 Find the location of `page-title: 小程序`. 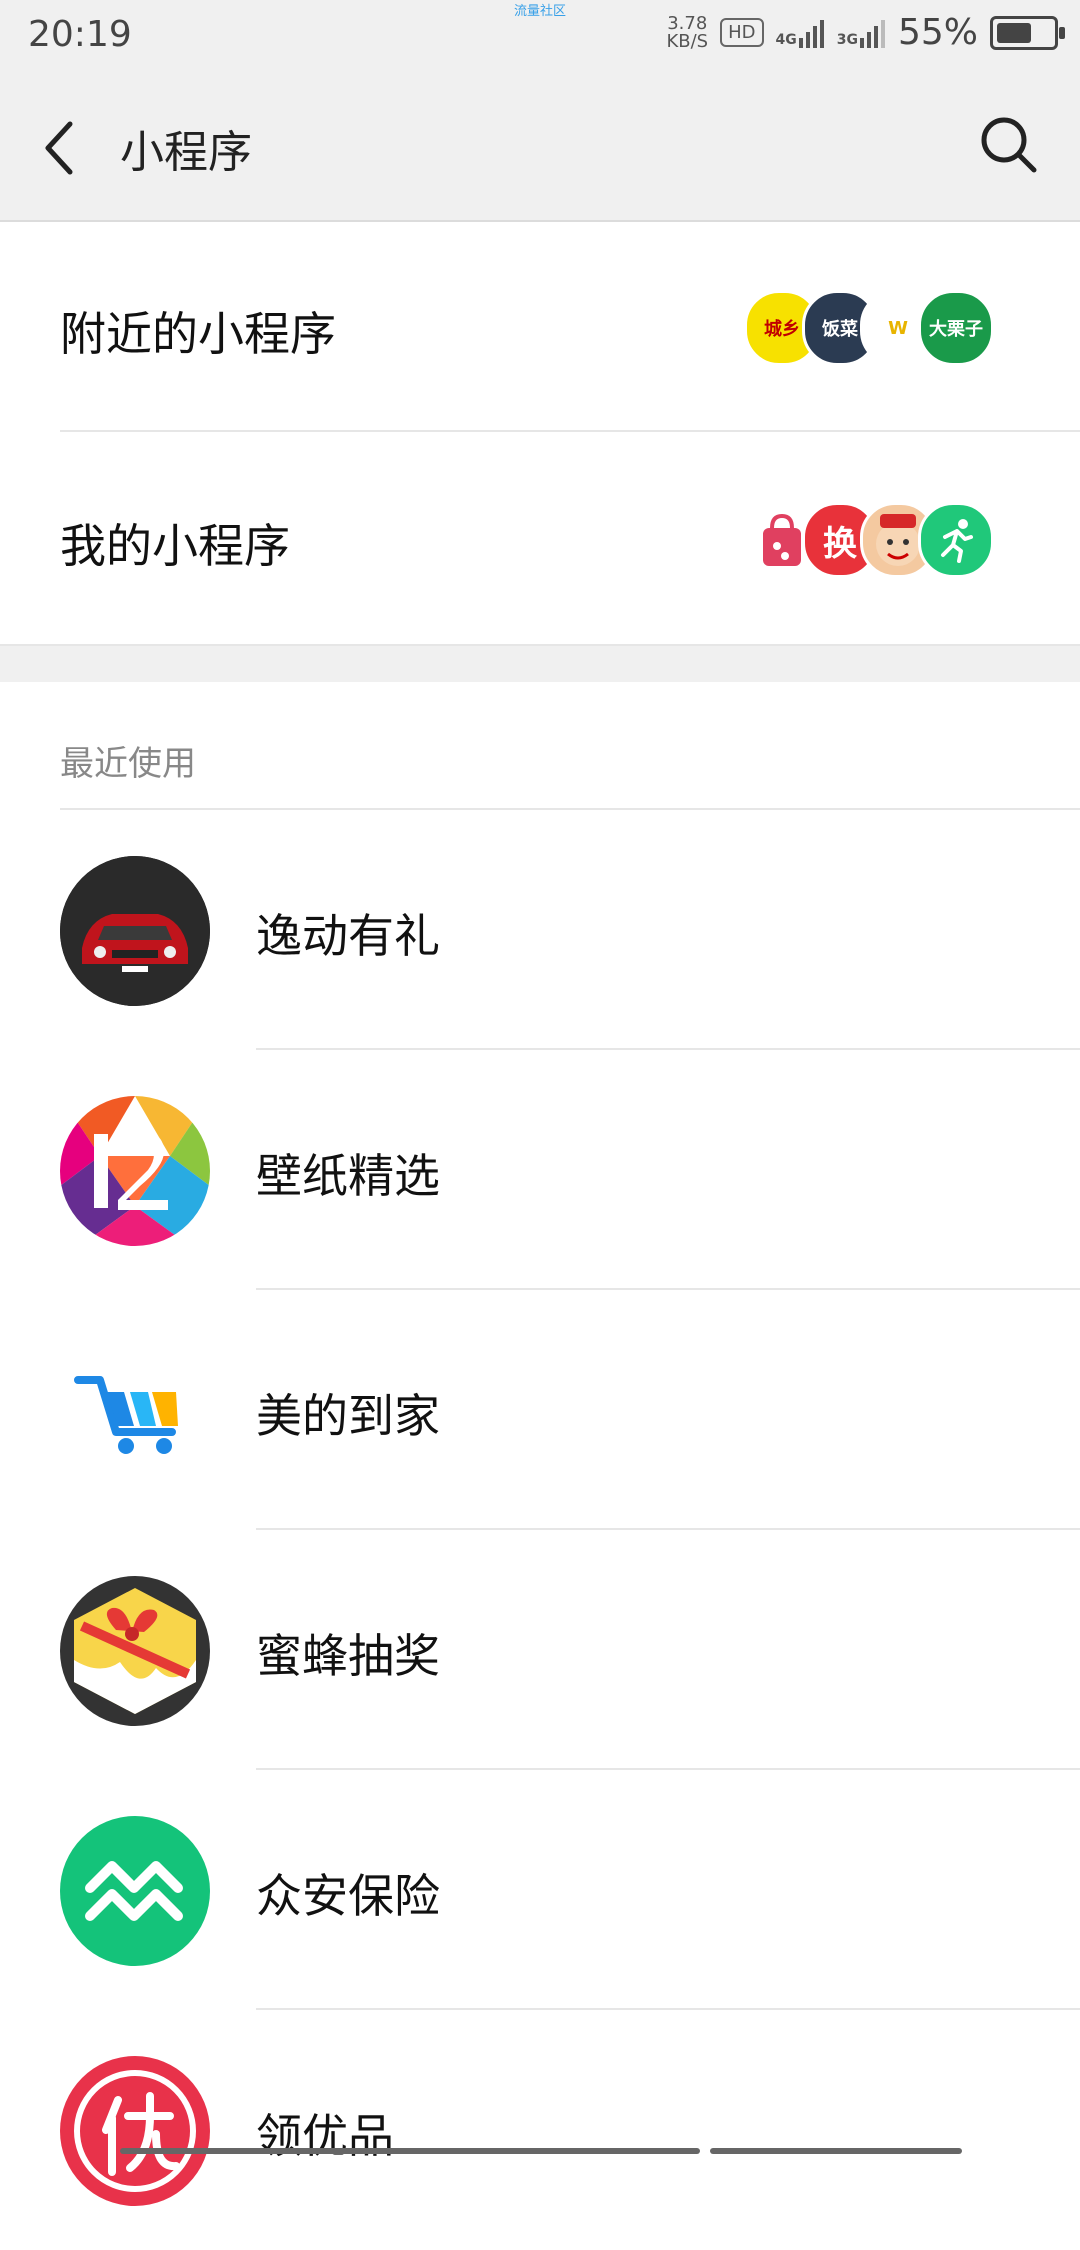

page-title: 小程序 is located at coordinates (186, 152).